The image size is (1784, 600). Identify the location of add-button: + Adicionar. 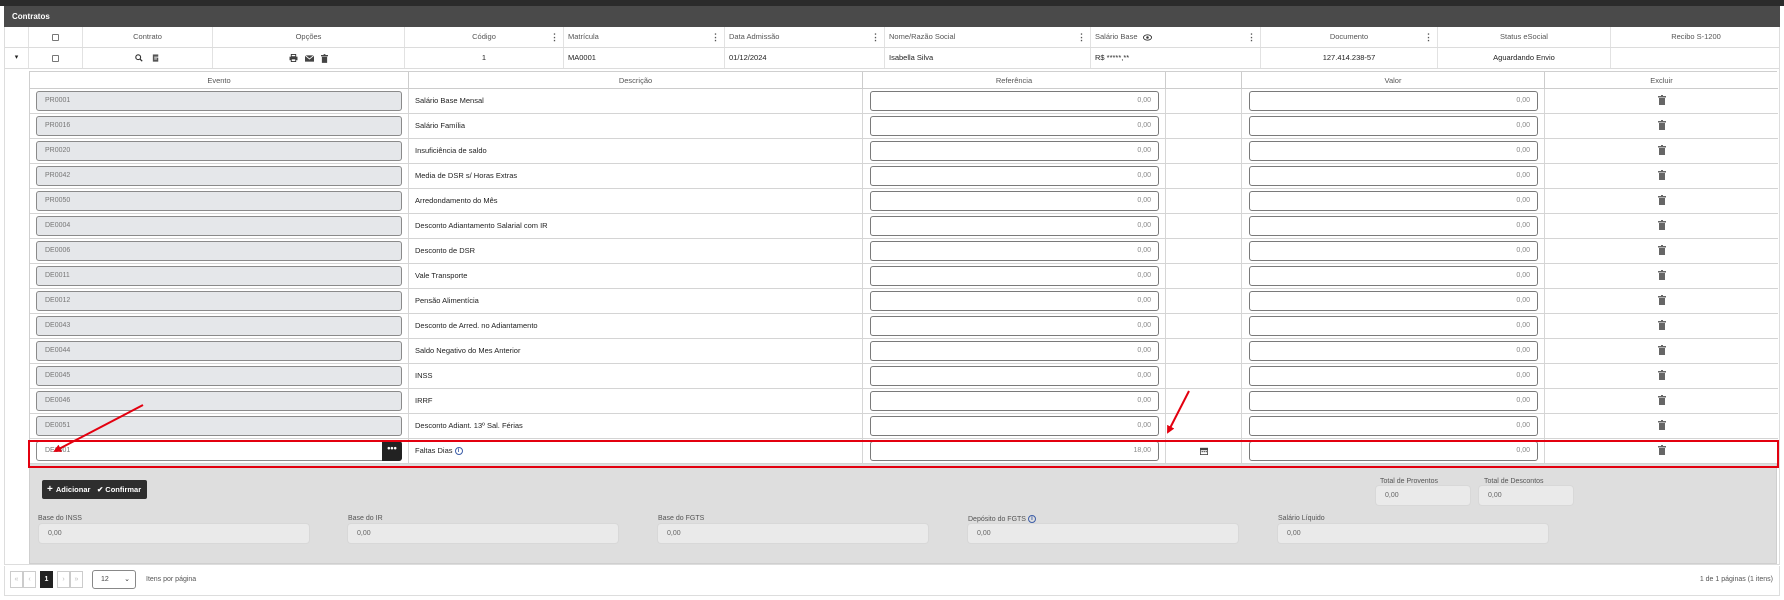
(69, 489).